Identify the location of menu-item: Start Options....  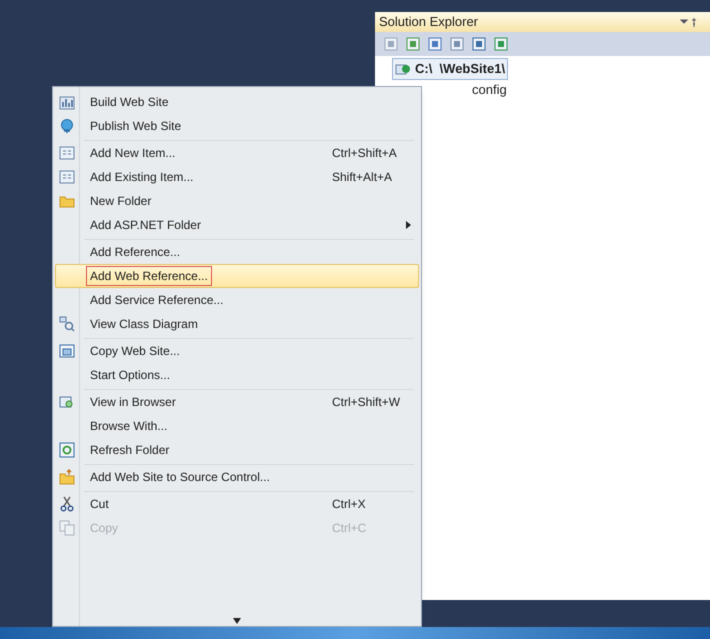
(237, 375).